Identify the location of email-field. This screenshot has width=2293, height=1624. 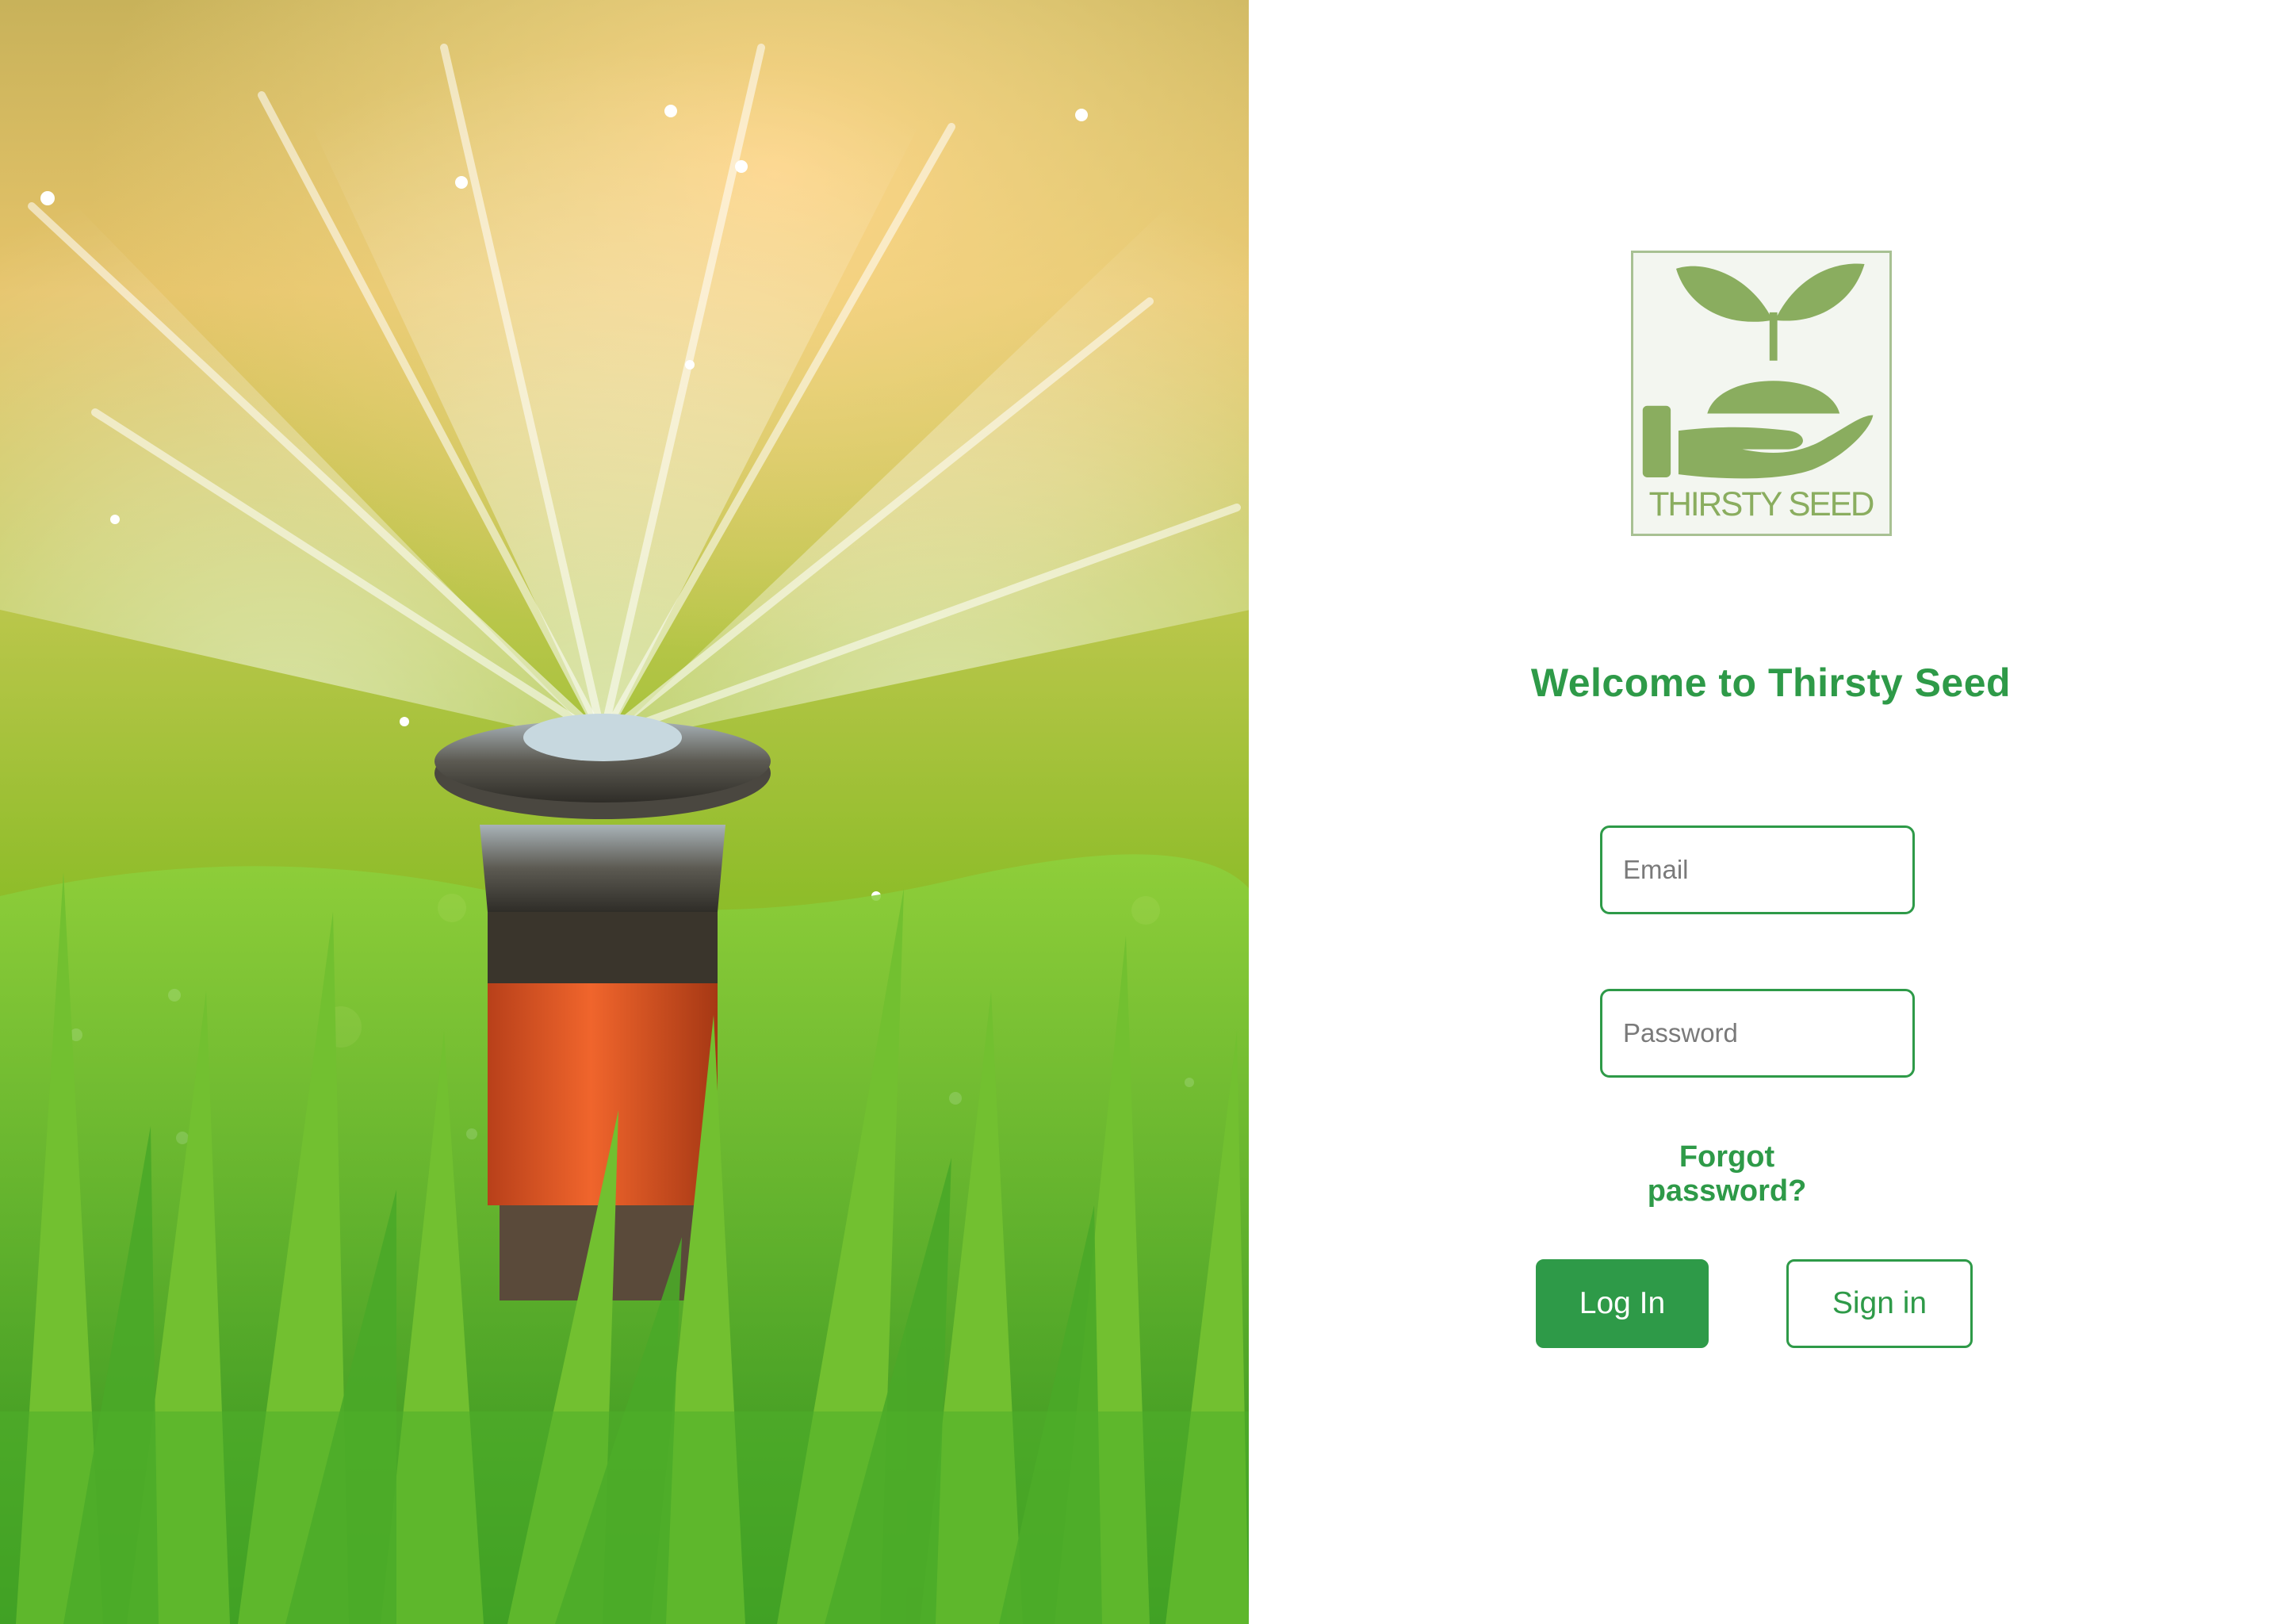
(1757, 869).